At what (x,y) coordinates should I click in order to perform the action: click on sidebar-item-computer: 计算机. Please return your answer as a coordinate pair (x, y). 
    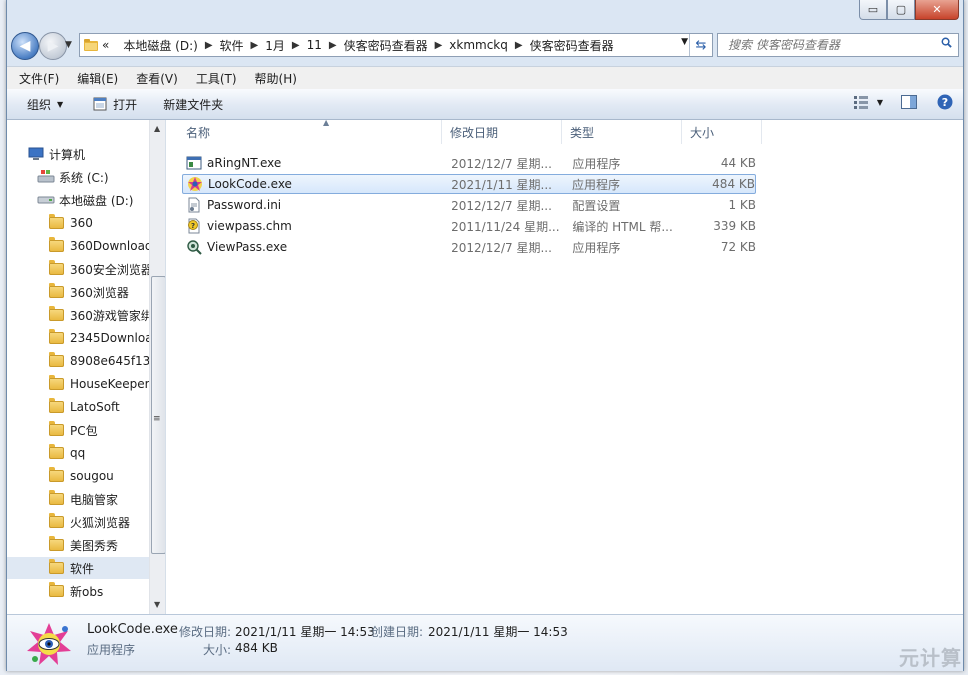
    Looking at the image, I should click on (86, 154).